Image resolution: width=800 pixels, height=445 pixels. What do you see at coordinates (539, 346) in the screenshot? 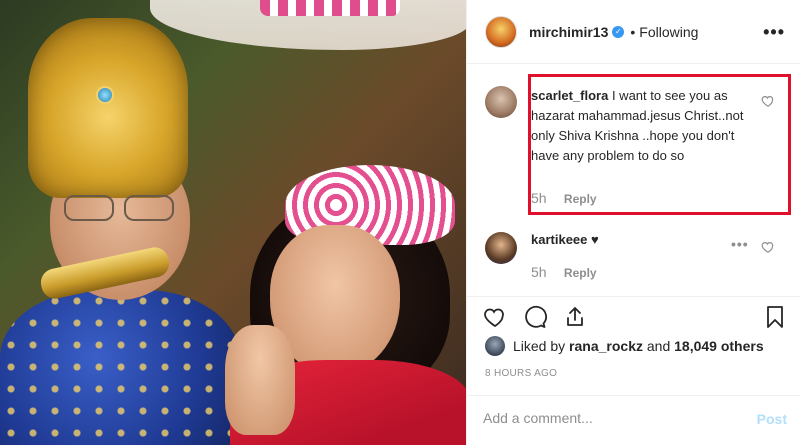
I see `likes-prefix: Liked by` at bounding box center [539, 346].